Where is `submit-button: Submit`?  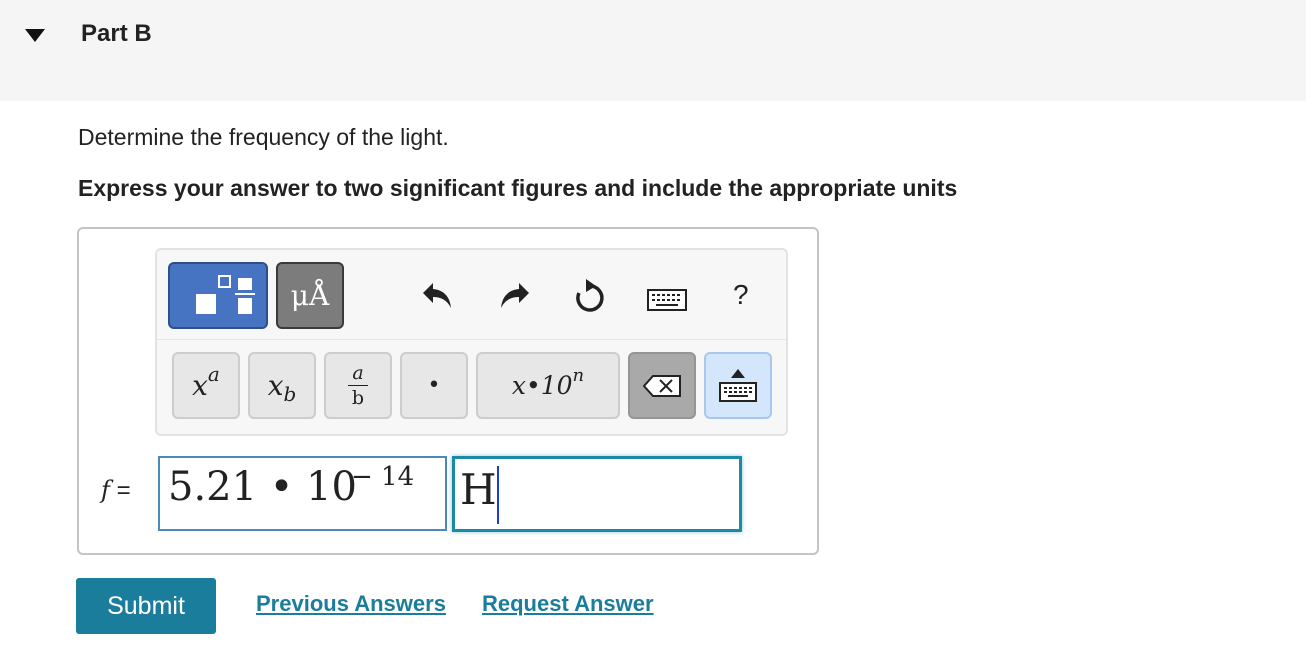
submit-button: Submit is located at coordinates (146, 606).